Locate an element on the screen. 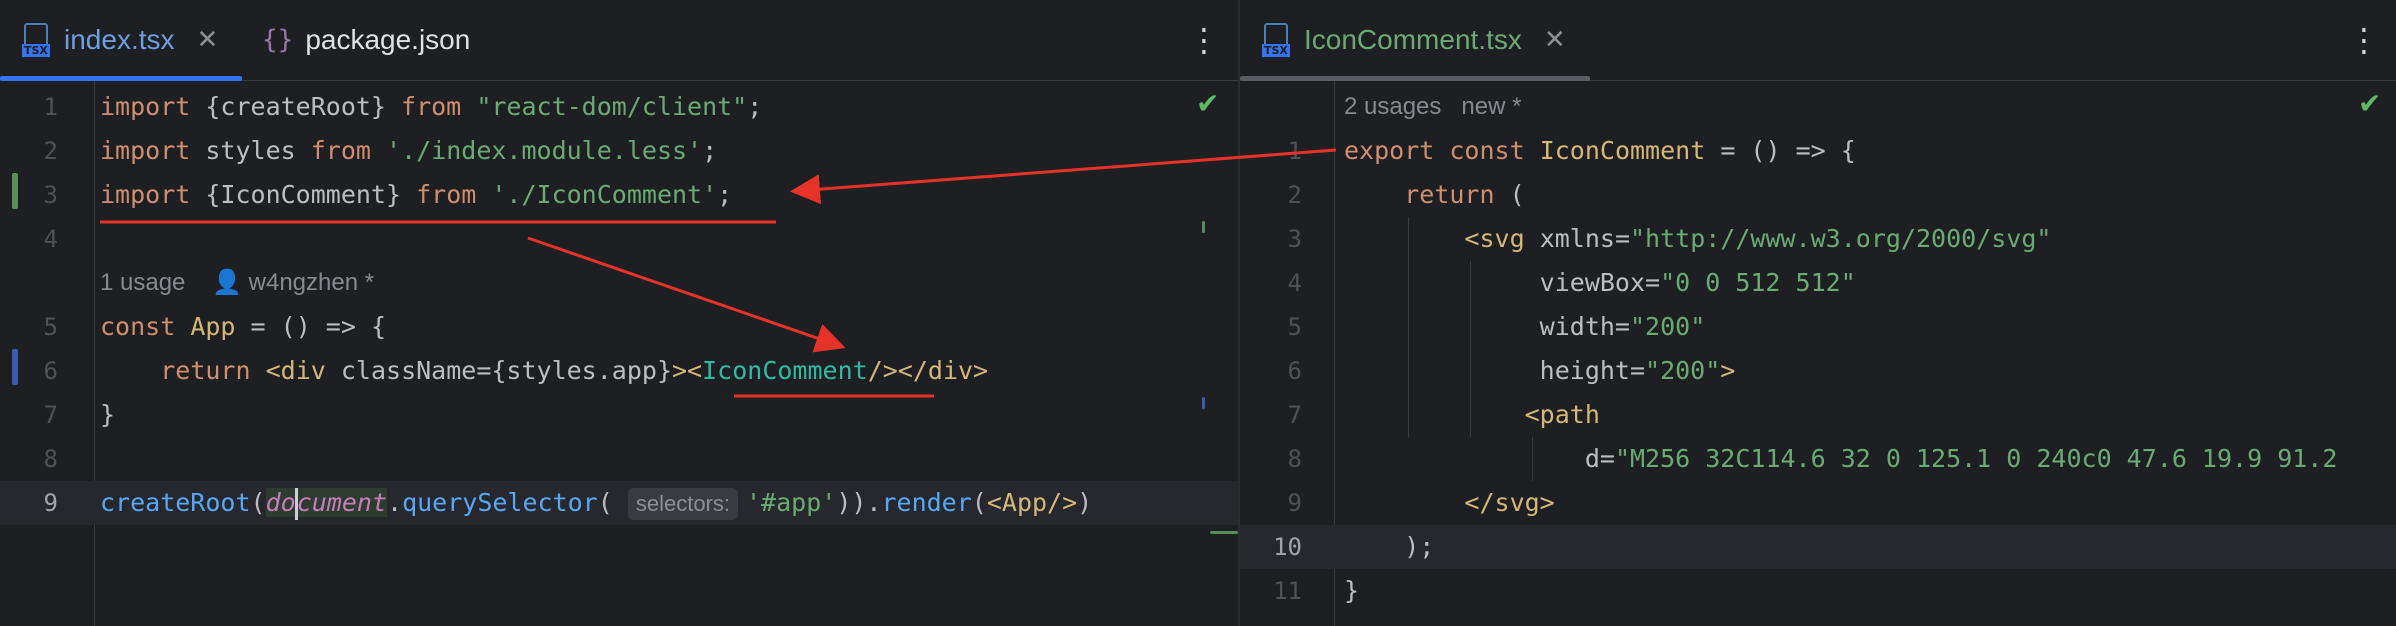 Image resolution: width=2396 pixels, height=626 pixels. code-text: ); is located at coordinates (1389, 546).